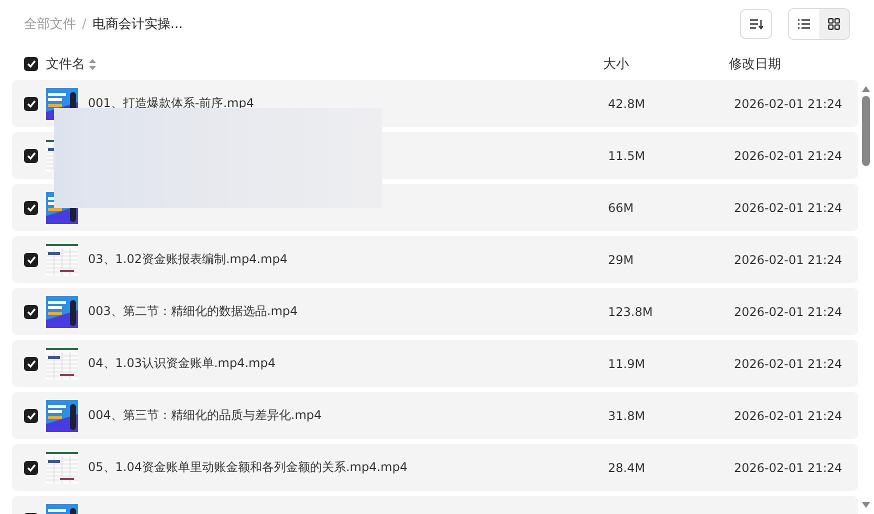  I want to click on file-size: 11.5M, so click(627, 155).